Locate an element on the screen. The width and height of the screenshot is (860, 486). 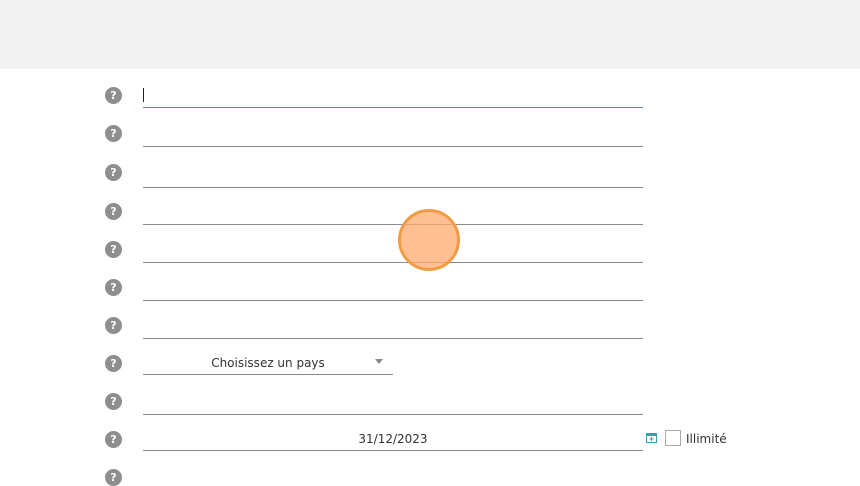
text-caret is located at coordinates (143, 95).